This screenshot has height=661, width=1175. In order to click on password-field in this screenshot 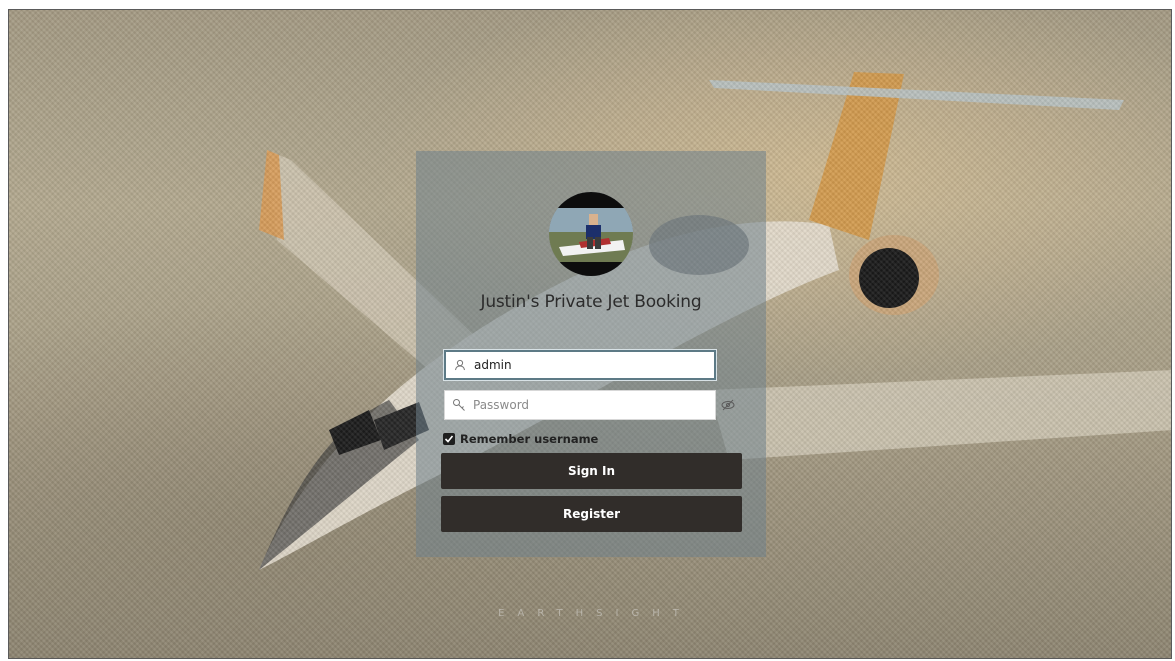, I will do `click(580, 405)`.